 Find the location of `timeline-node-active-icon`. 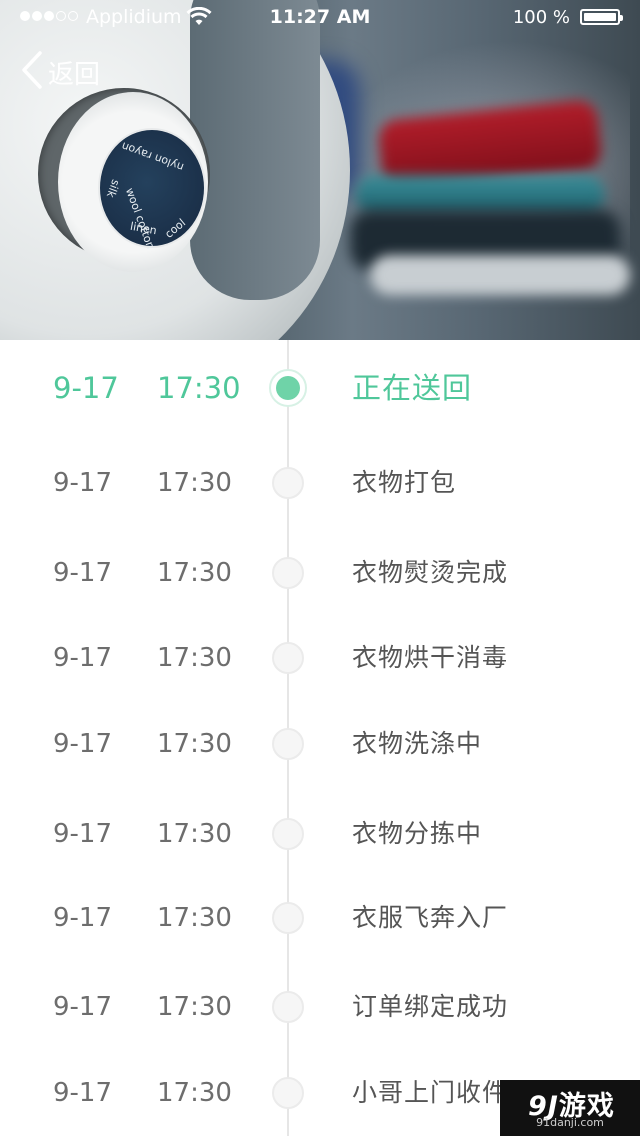

timeline-node-active-icon is located at coordinates (288, 388).